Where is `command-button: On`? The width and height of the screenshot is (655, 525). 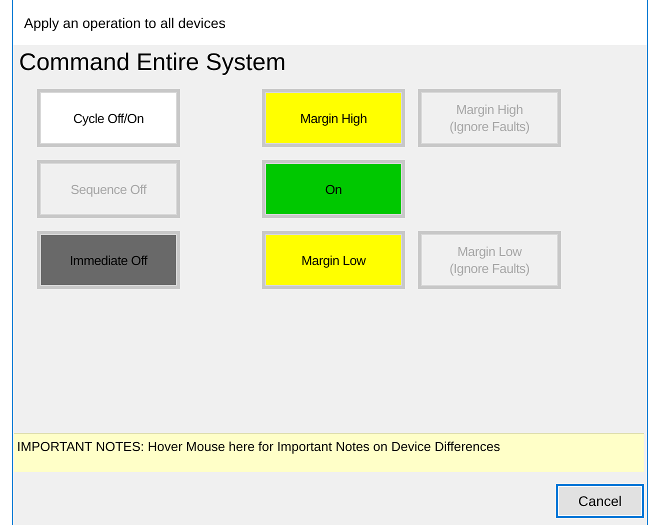
command-button: On is located at coordinates (333, 189).